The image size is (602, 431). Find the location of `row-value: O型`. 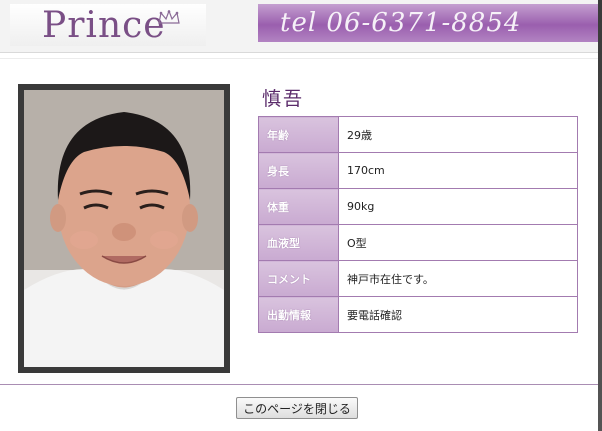

row-value: O型 is located at coordinates (458, 242).